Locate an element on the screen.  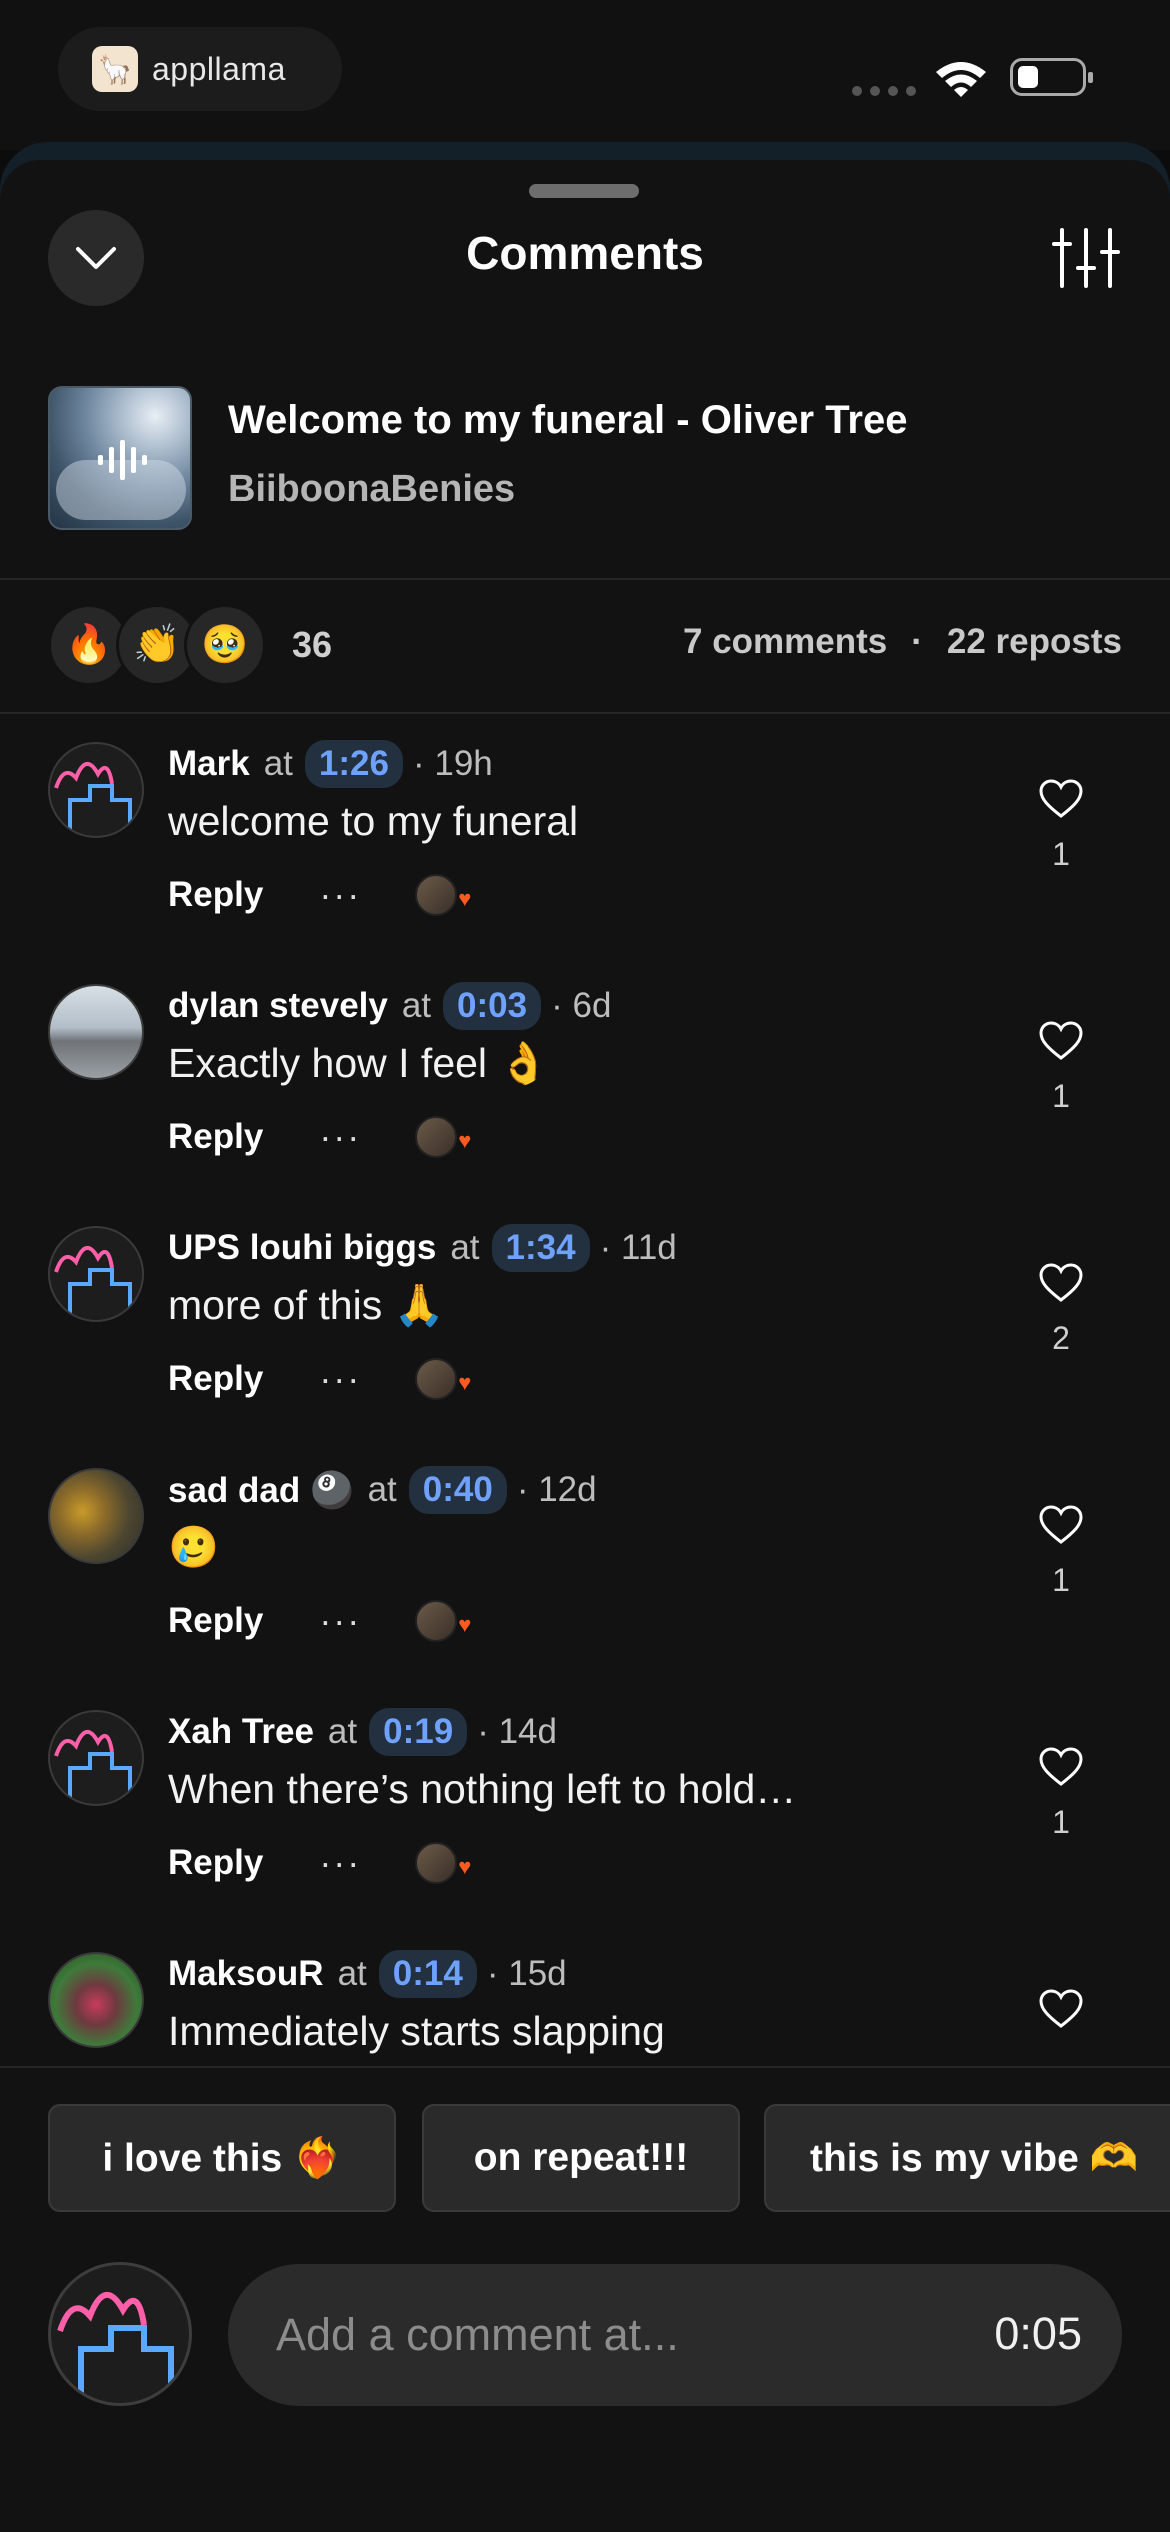
comment-username: UPS louhi biggs is located at coordinates (302, 1248).